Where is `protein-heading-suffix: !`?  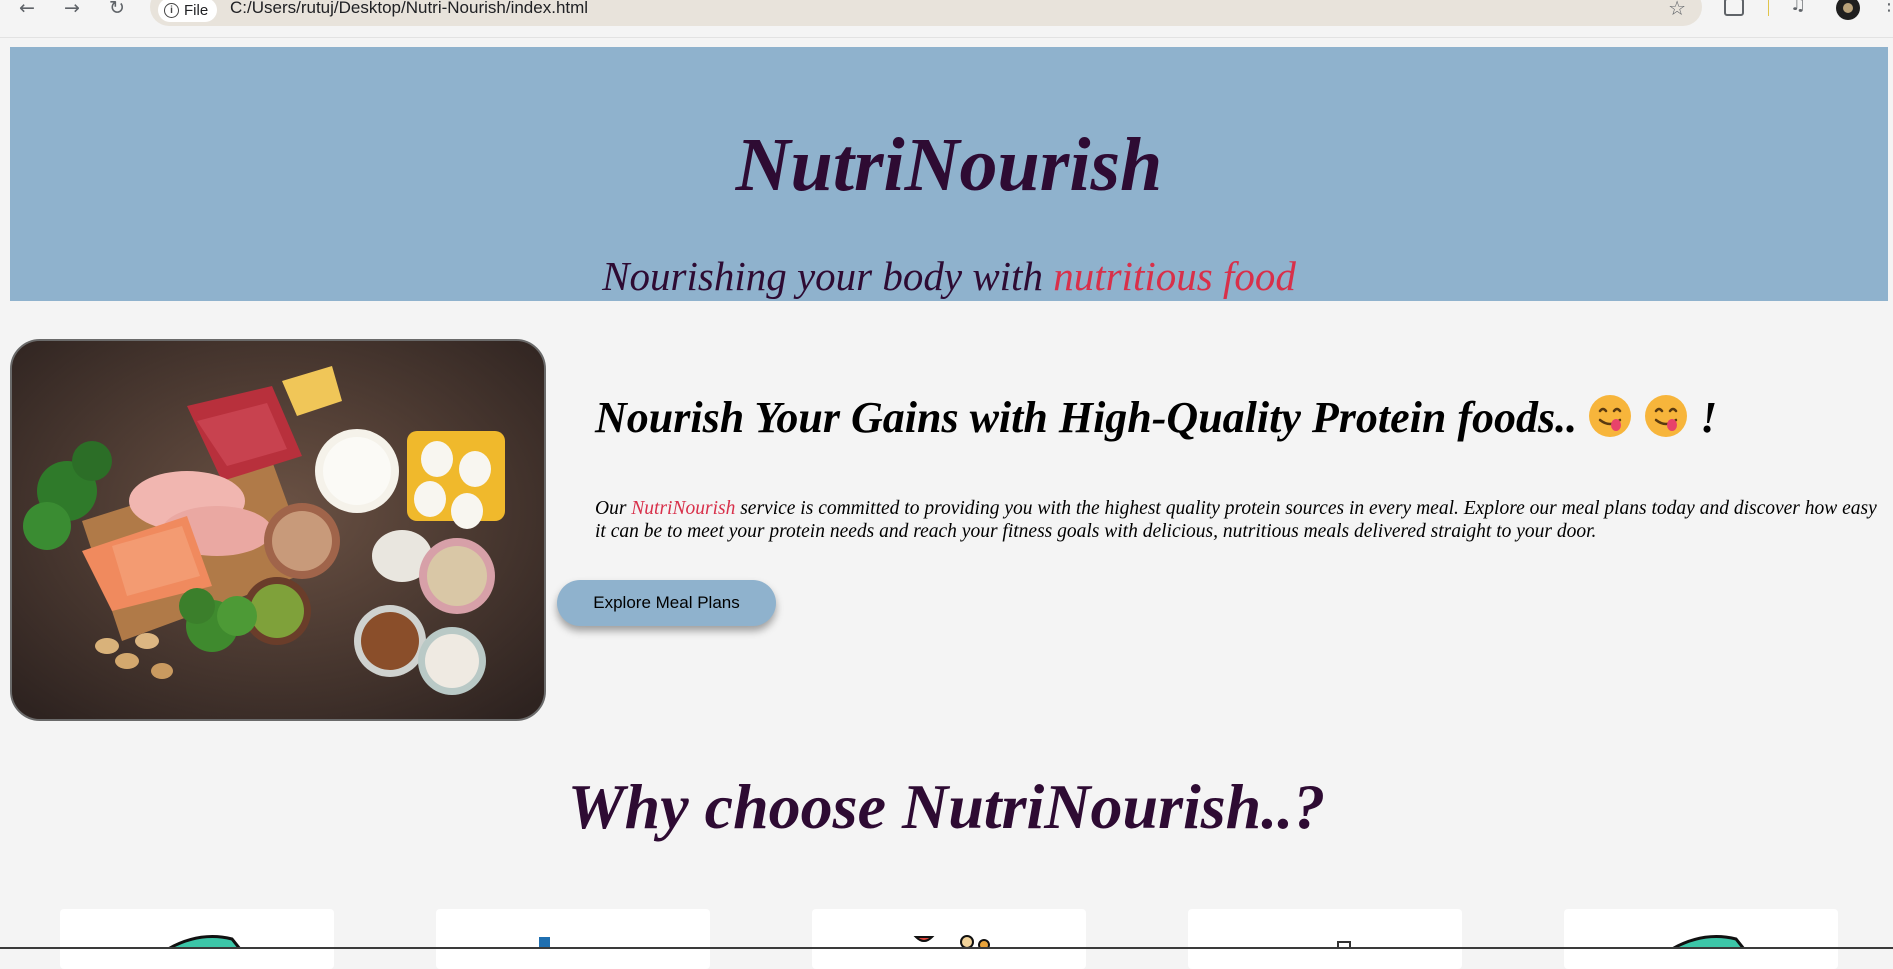 protein-heading-suffix: ! is located at coordinates (1709, 417).